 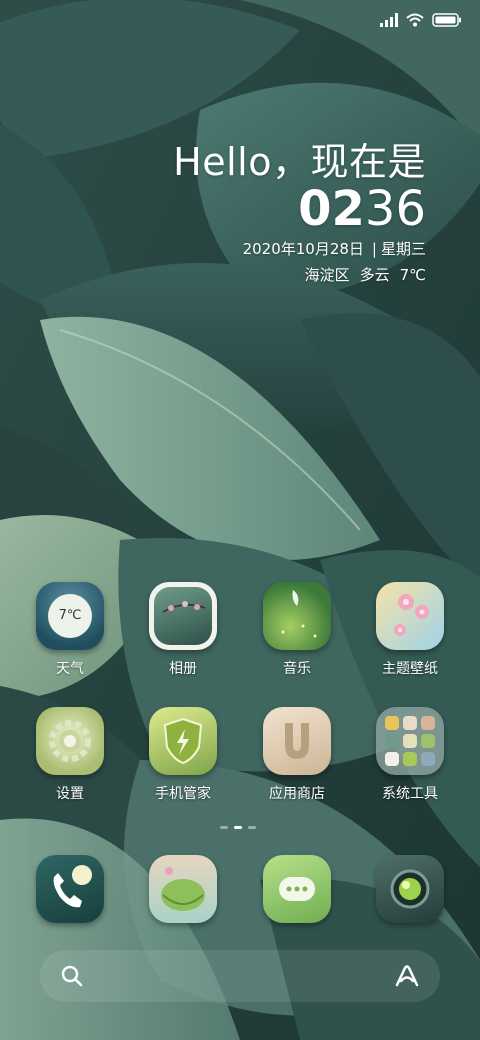 I want to click on app-label: 音乐, so click(x=297, y=669).